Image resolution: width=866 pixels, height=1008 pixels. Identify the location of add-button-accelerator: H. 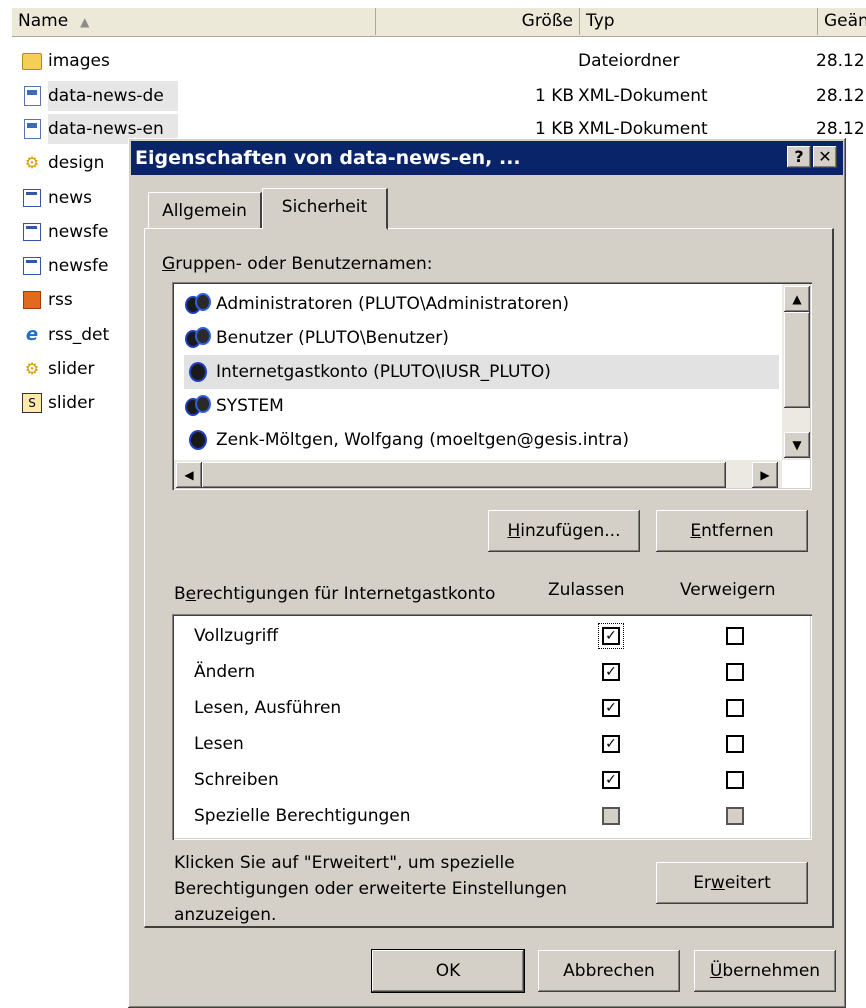
(514, 531).